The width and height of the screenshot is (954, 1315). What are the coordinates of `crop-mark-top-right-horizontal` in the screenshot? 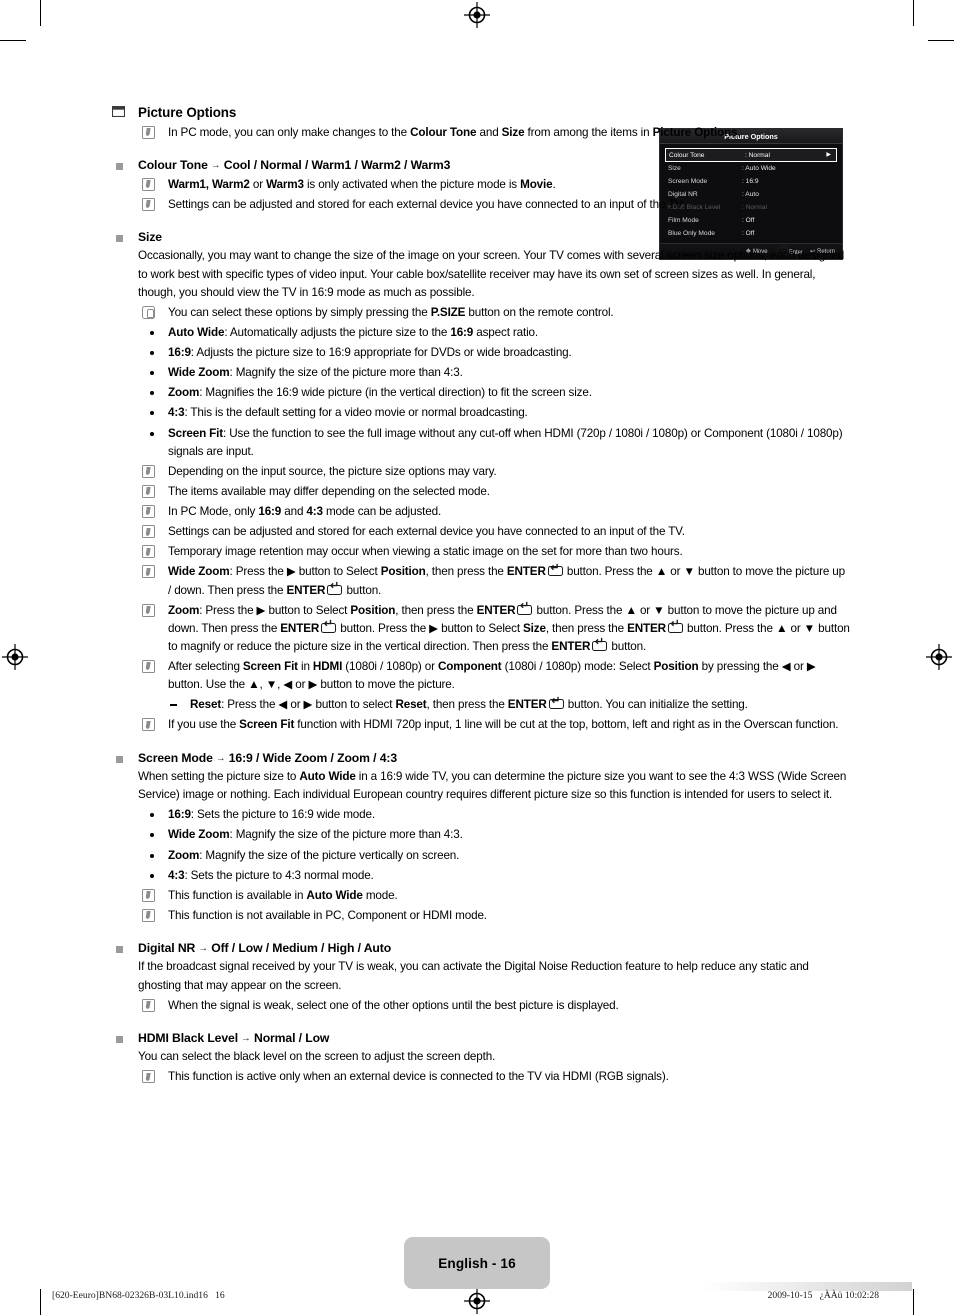 It's located at (941, 40).